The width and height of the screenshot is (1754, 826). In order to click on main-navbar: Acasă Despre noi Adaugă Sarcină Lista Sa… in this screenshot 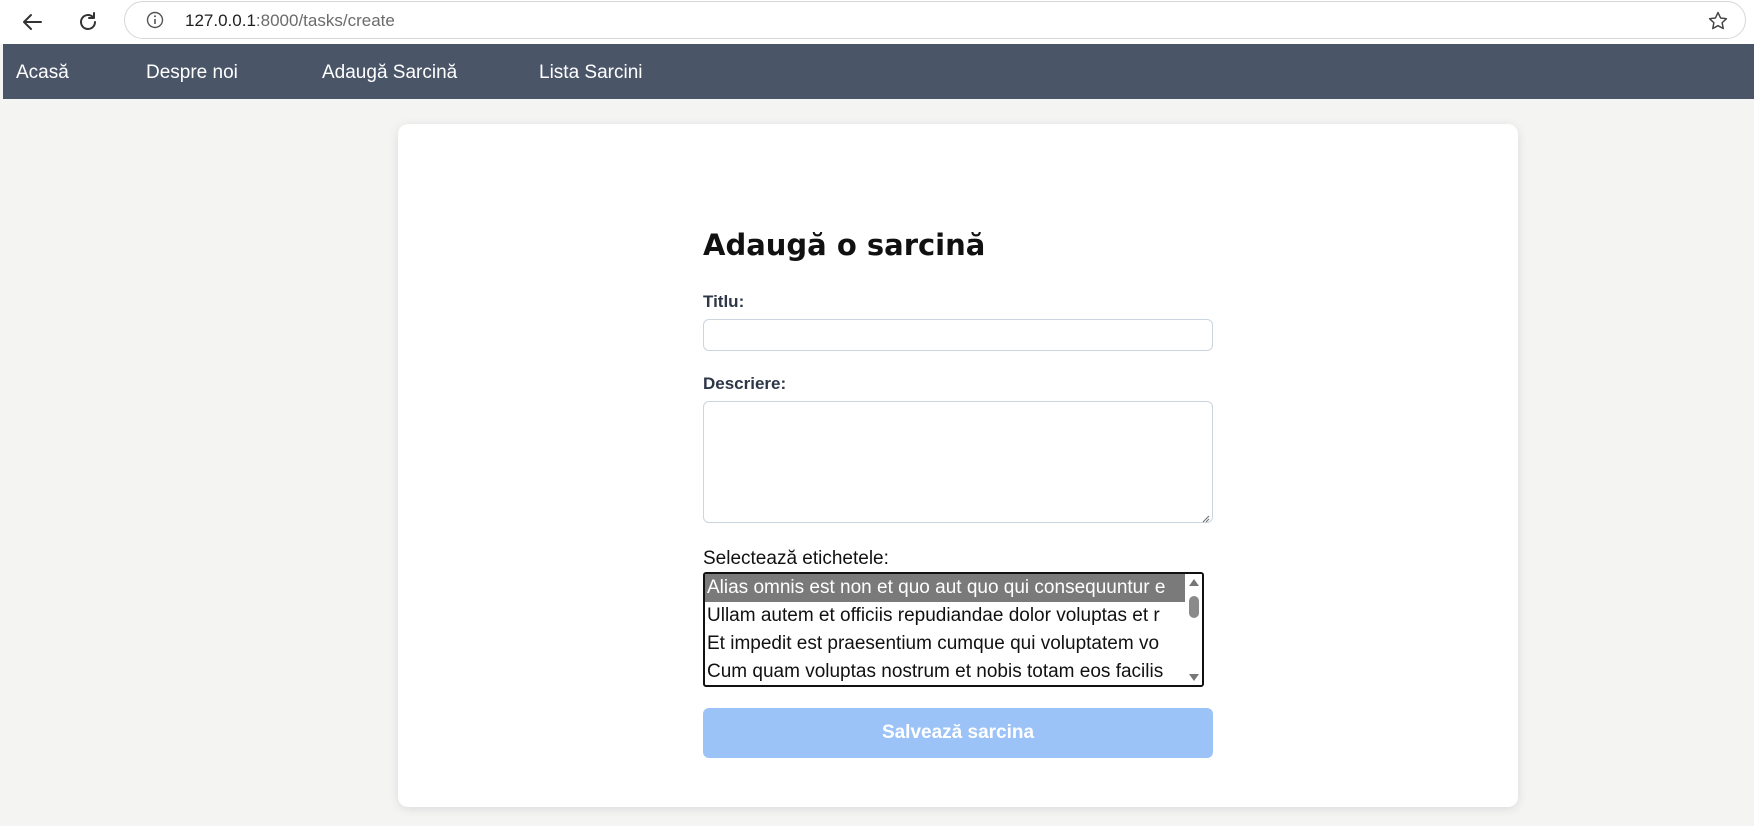, I will do `click(878, 71)`.